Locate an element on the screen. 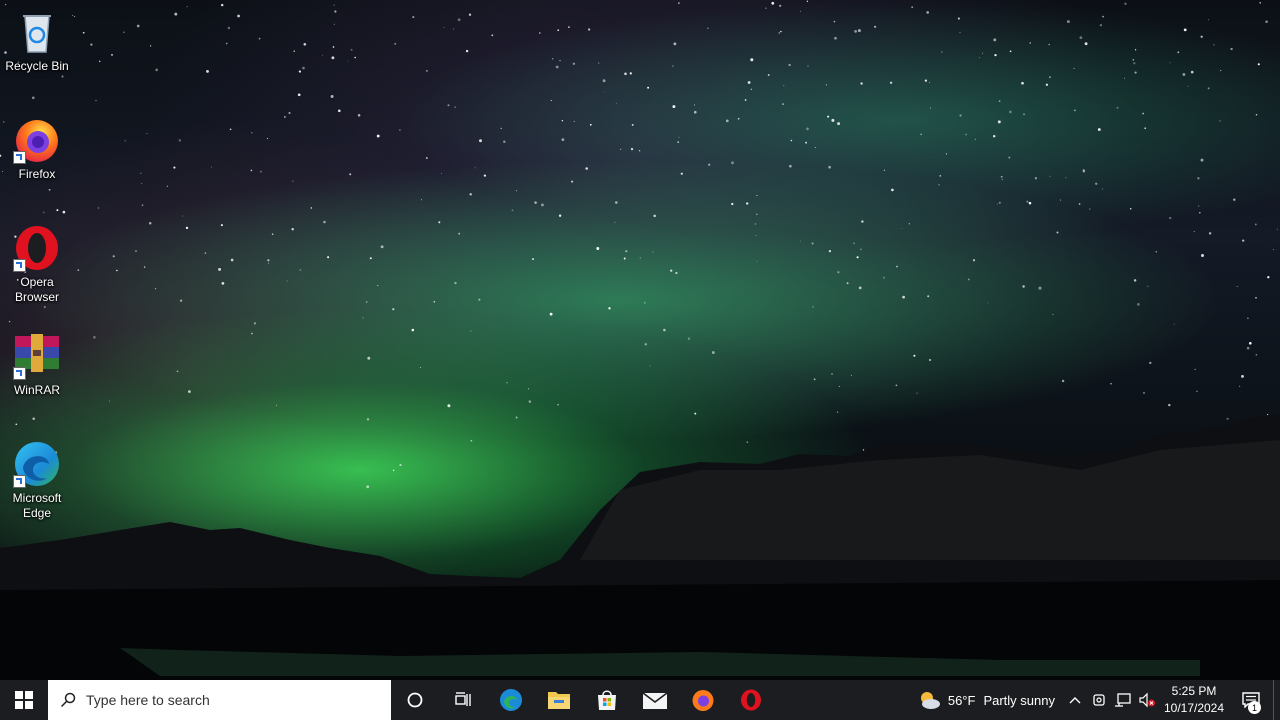 Image resolution: width=1280 pixels, height=720 pixels. weather-condition: Partly sunny is located at coordinates (1019, 700).